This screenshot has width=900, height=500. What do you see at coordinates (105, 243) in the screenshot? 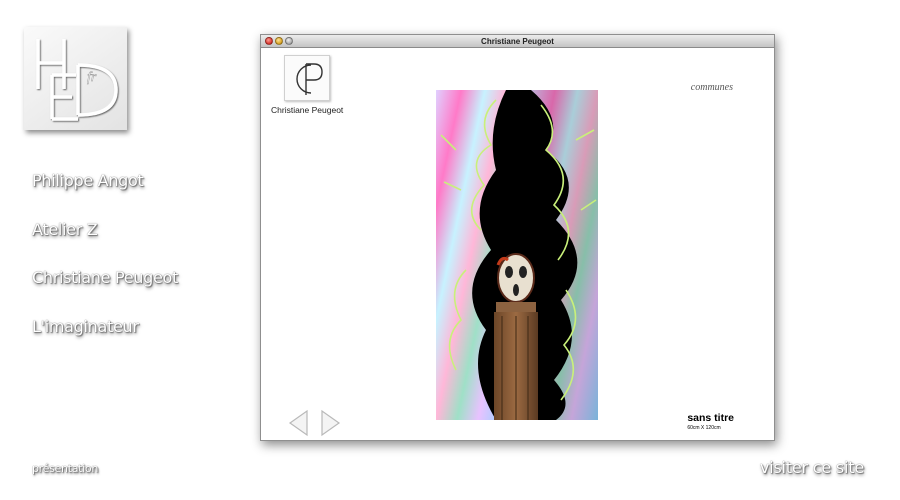
I see `nav-link-atelier-z: Atelier Z` at bounding box center [105, 243].